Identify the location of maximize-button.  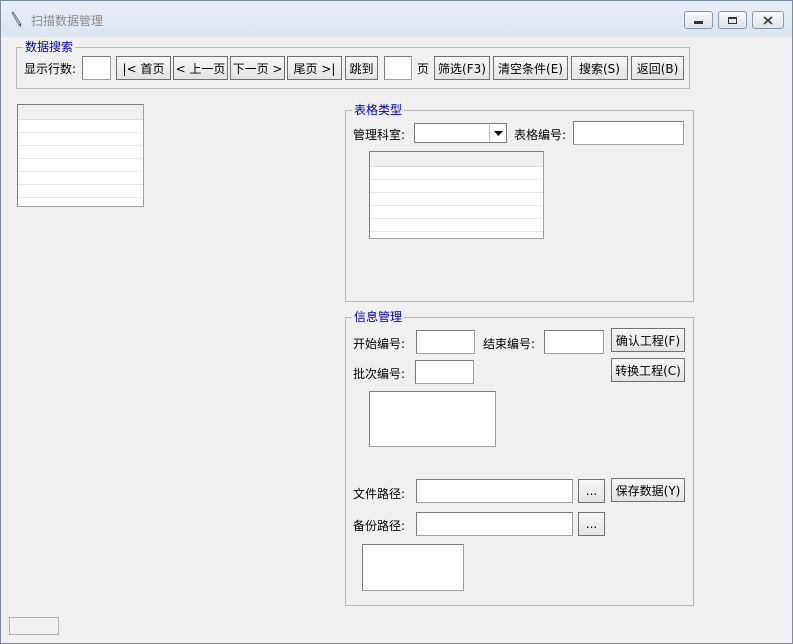
(732, 20).